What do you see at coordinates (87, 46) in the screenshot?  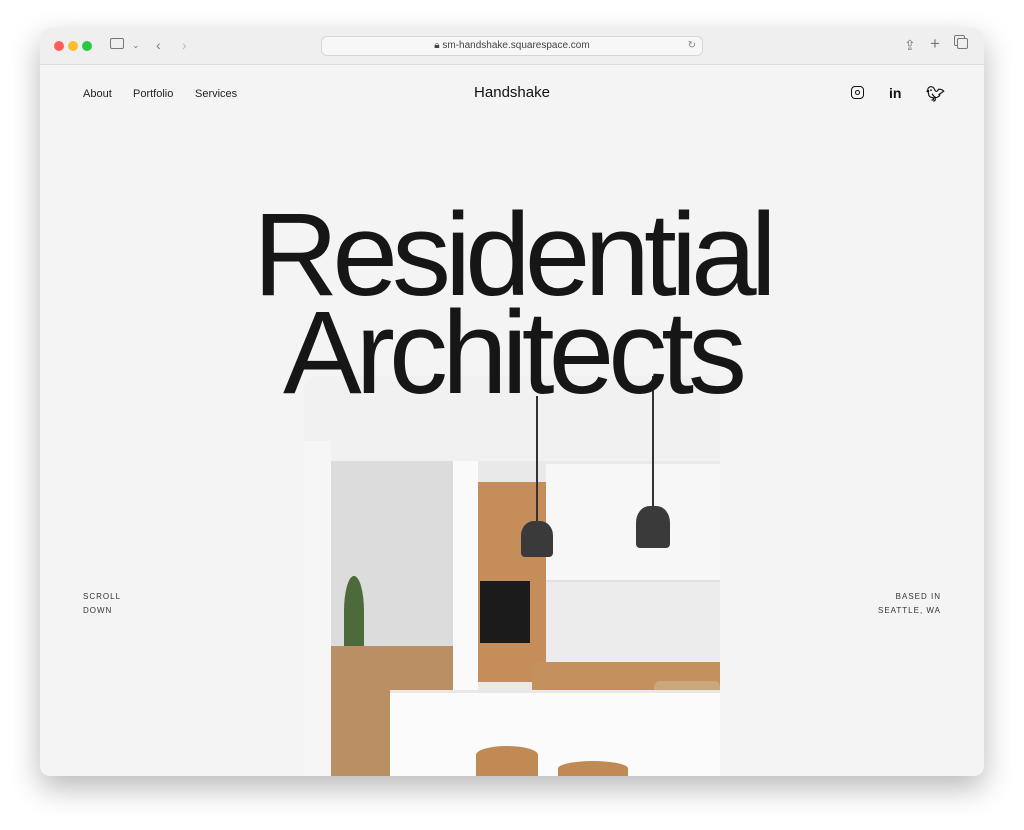 I see `zoom-window-button` at bounding box center [87, 46].